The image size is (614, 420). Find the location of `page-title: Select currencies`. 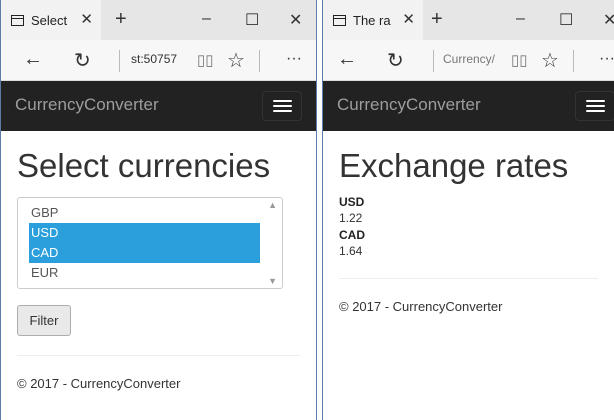

page-title: Select currencies is located at coordinates (144, 165).